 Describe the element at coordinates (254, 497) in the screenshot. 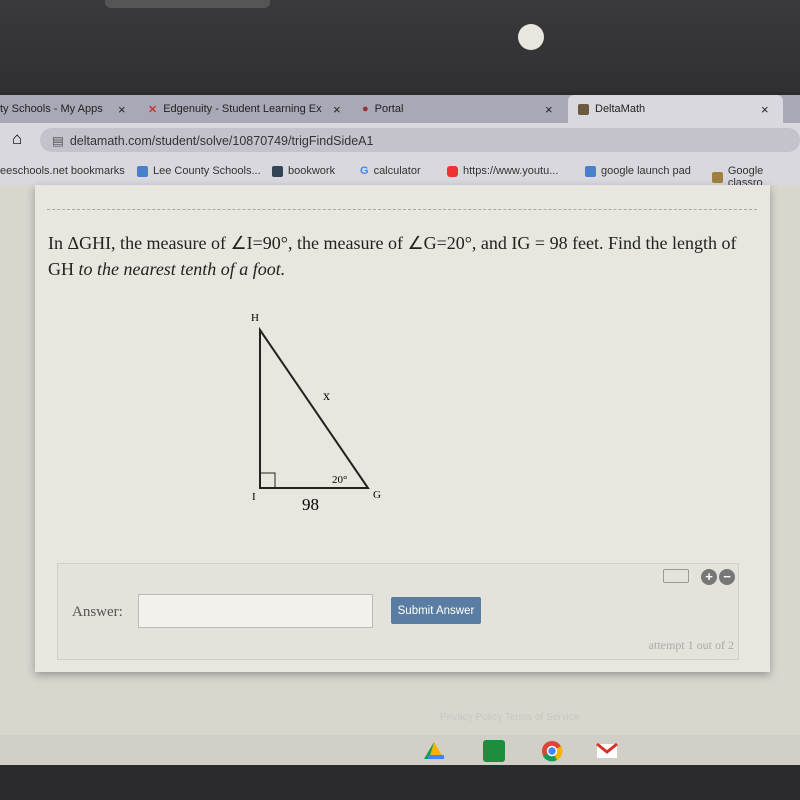

I see `label-i: I` at that location.